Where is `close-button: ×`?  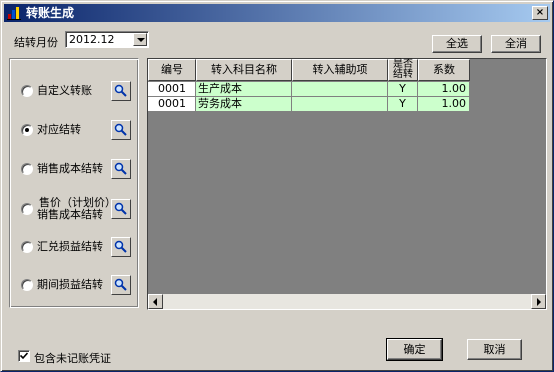
close-button: × is located at coordinates (540, 13).